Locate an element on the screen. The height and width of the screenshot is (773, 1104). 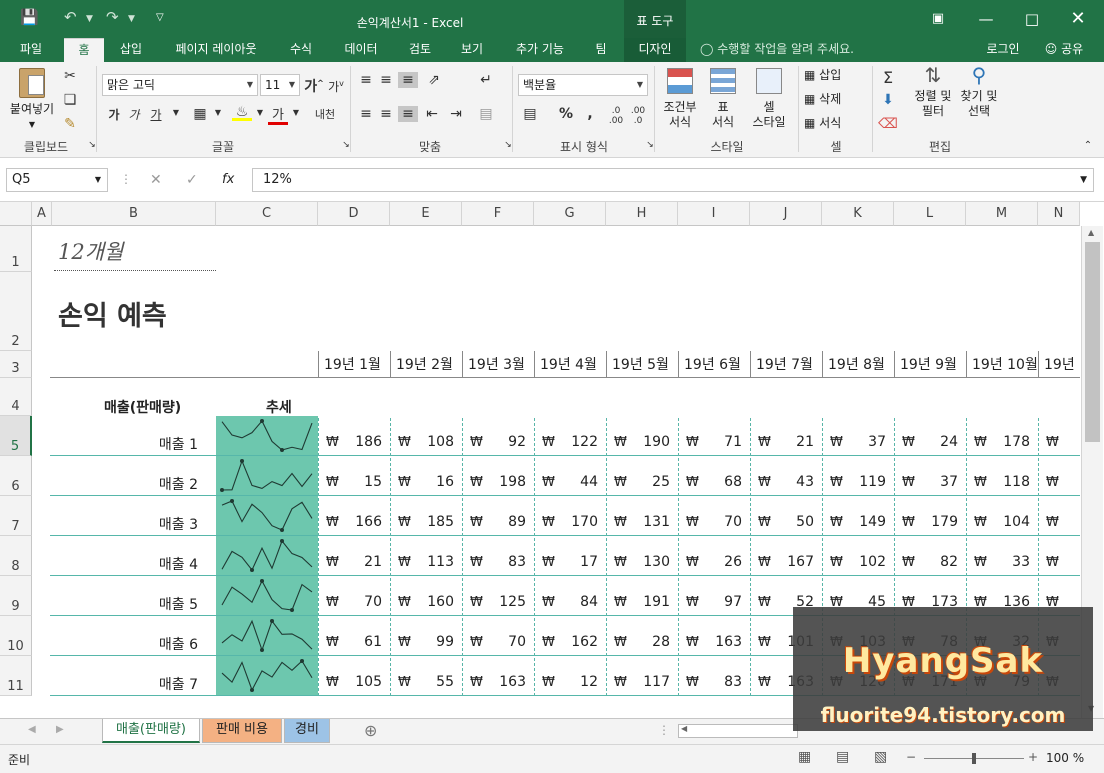
column-header-e: E is located at coordinates (426, 214).